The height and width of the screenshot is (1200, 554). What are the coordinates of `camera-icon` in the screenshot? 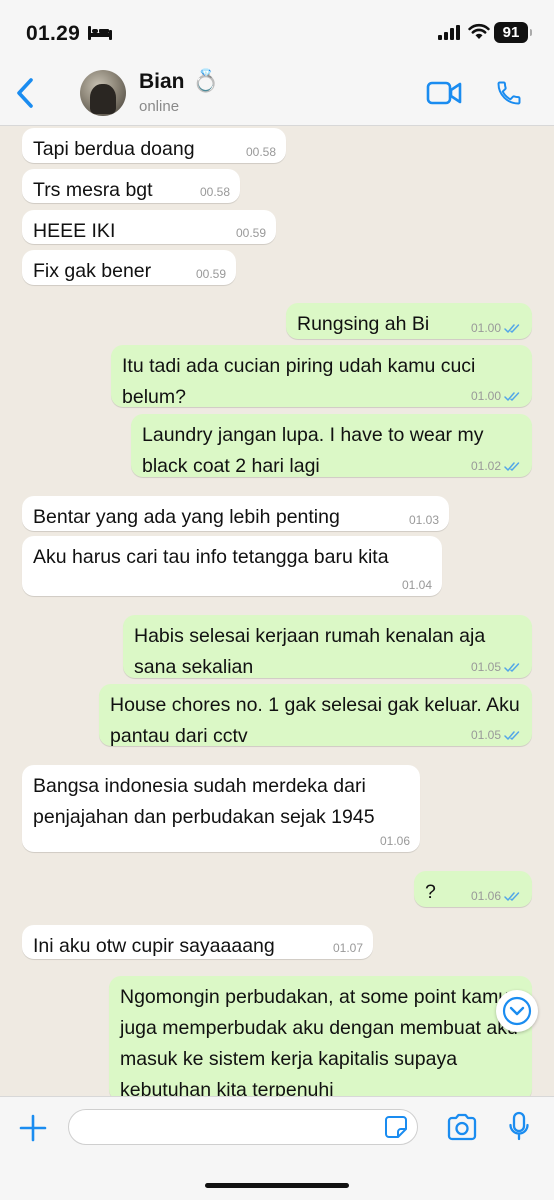 It's located at (462, 1127).